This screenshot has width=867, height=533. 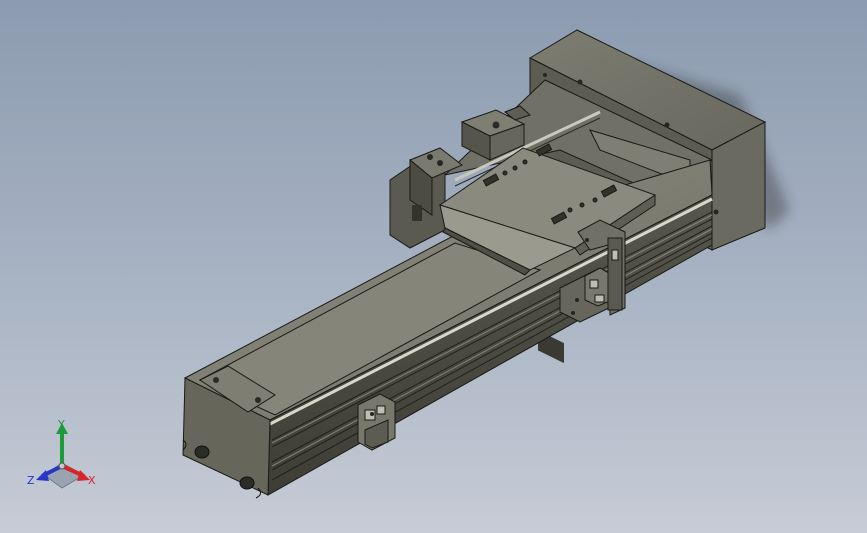 I want to click on triad-z-label: Z, so click(x=31, y=480).